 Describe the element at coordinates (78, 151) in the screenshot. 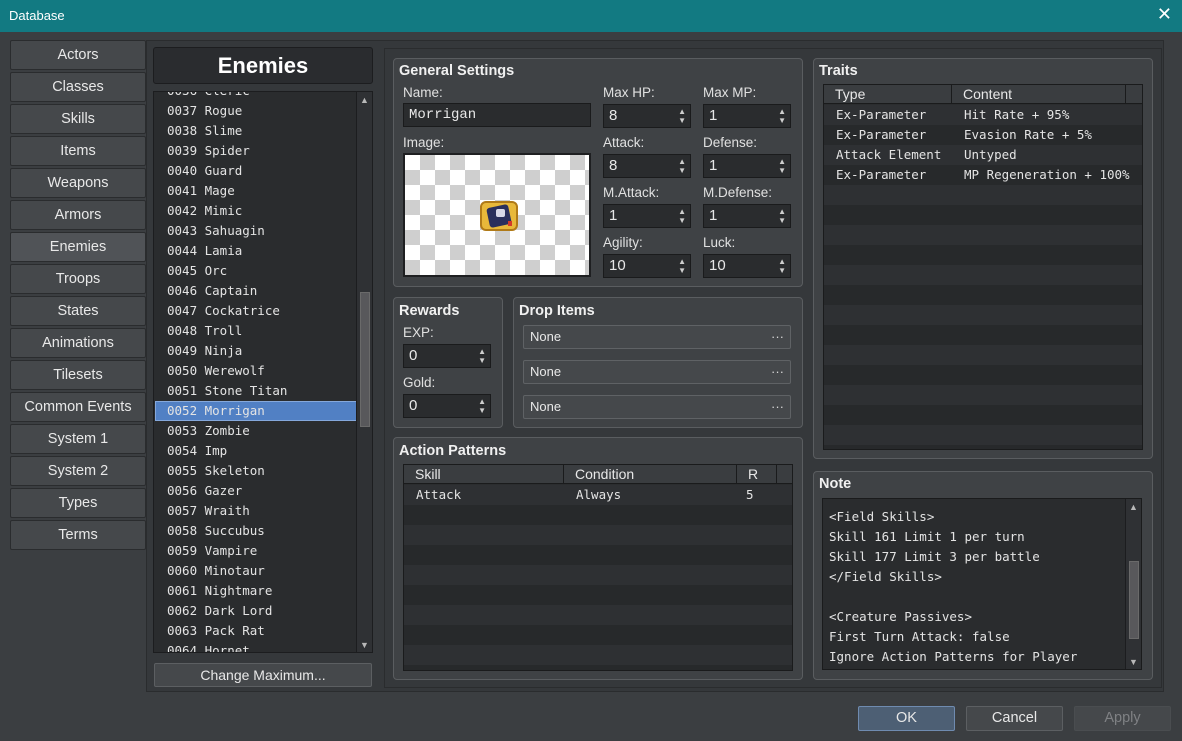

I see `category-items: Items` at that location.